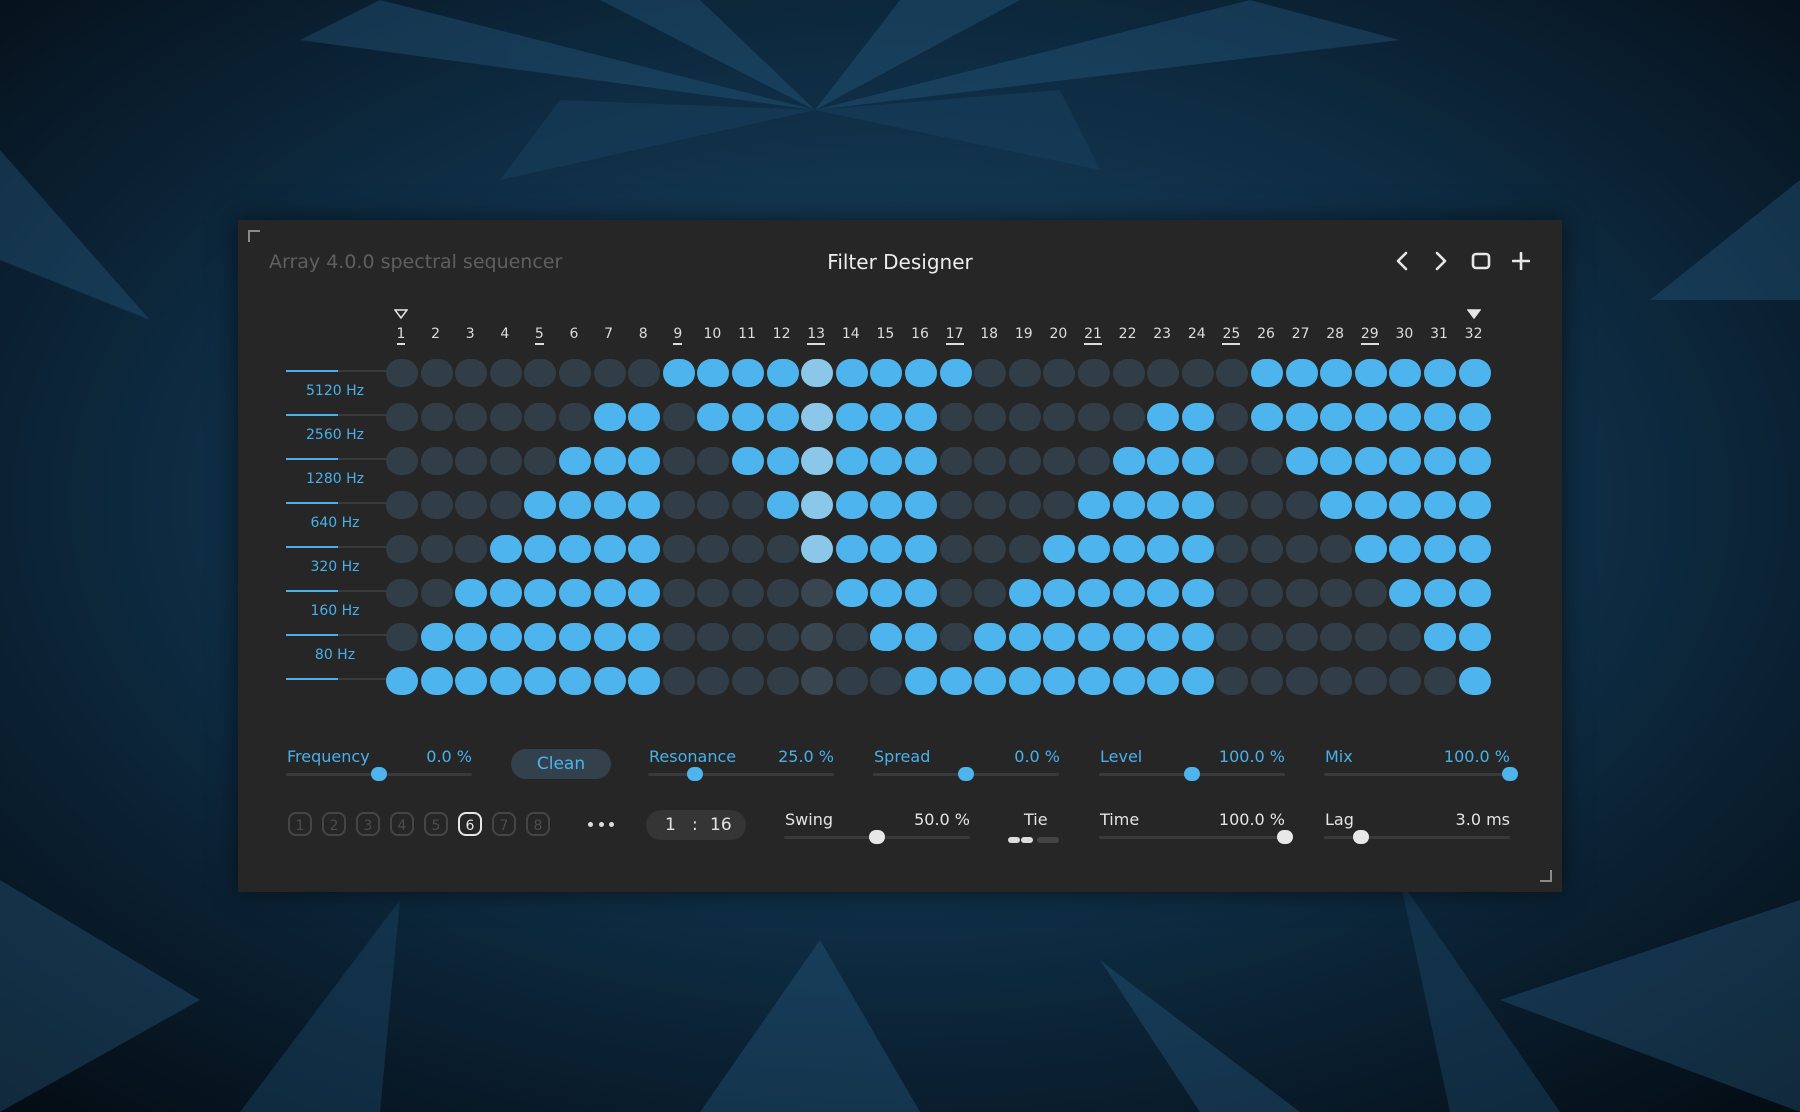 The width and height of the screenshot is (1800, 1112). What do you see at coordinates (1162, 334) in the screenshot?
I see `step-number: 23` at bounding box center [1162, 334].